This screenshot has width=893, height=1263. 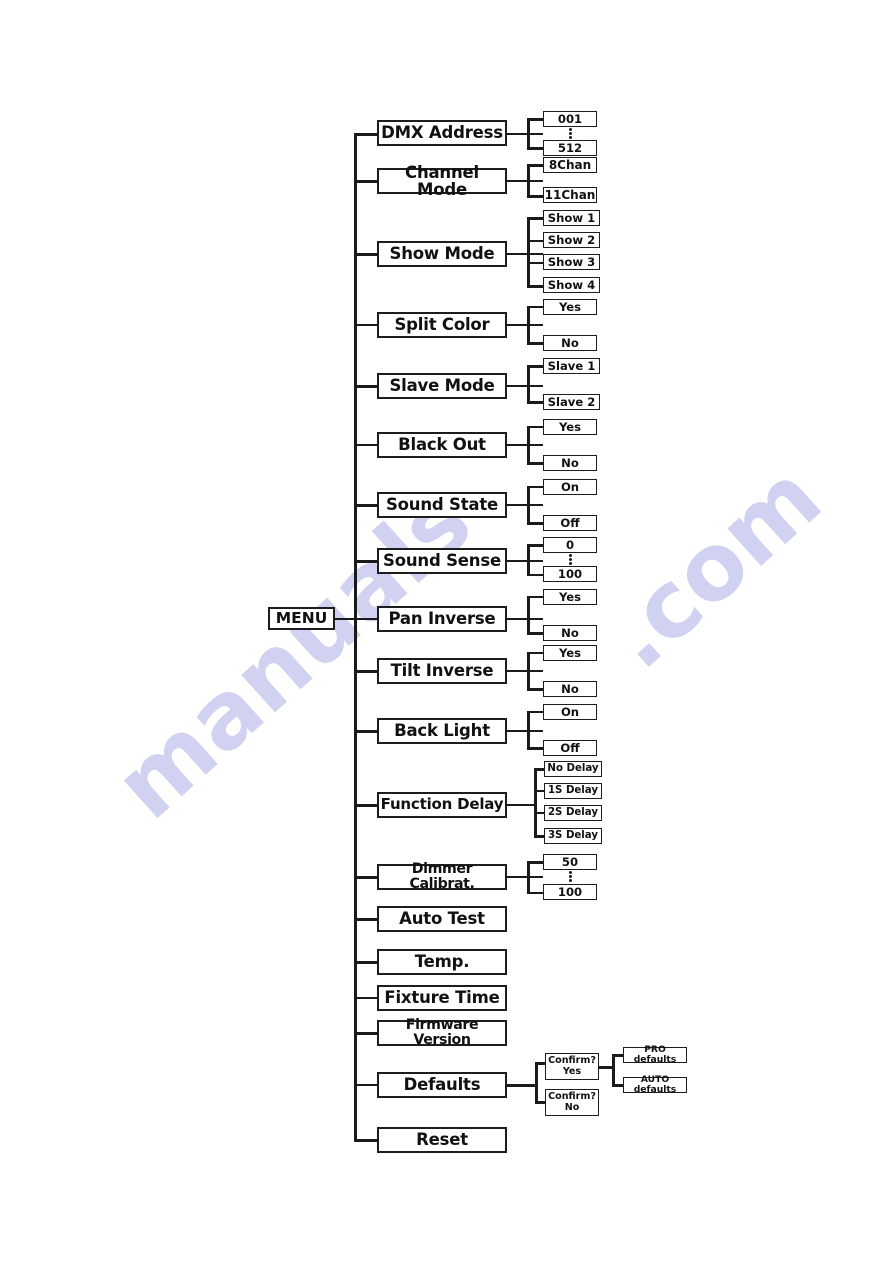 What do you see at coordinates (570, 597) in the screenshot?
I see `option-pan-yes: Yes` at bounding box center [570, 597].